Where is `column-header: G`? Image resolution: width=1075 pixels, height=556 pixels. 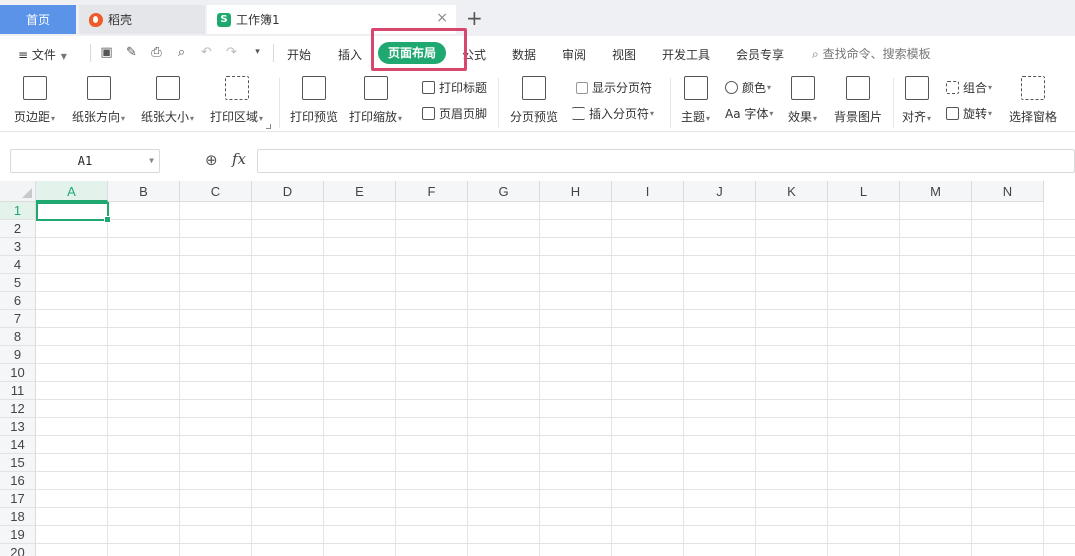
column-header: G is located at coordinates (504, 191).